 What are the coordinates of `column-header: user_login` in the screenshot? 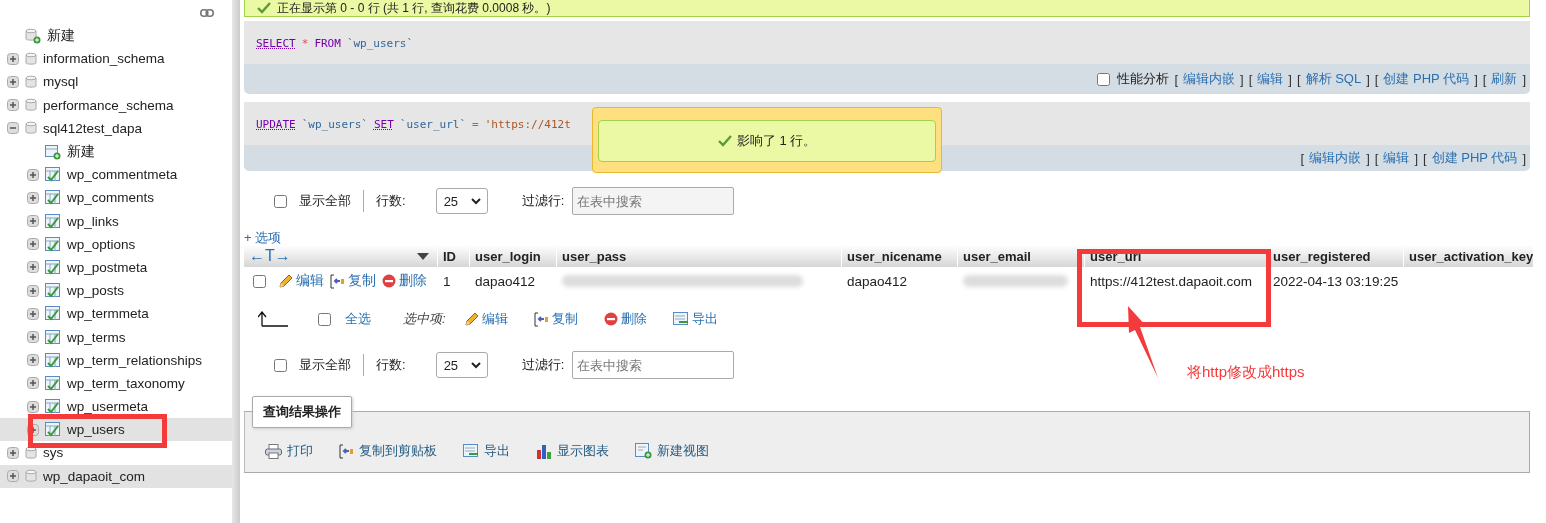 It's located at (513, 256).